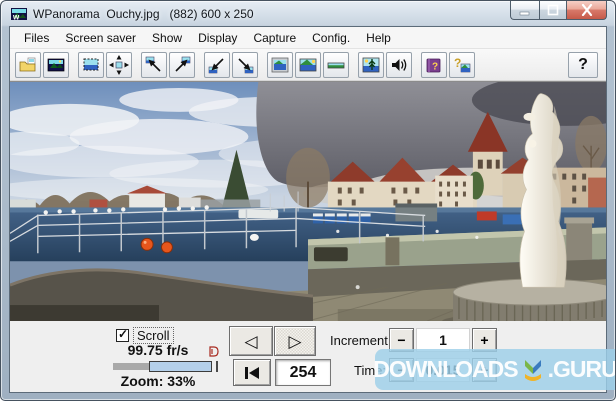 Image resolution: width=616 pixels, height=401 pixels. I want to click on app-icon: w, so click(19, 14).